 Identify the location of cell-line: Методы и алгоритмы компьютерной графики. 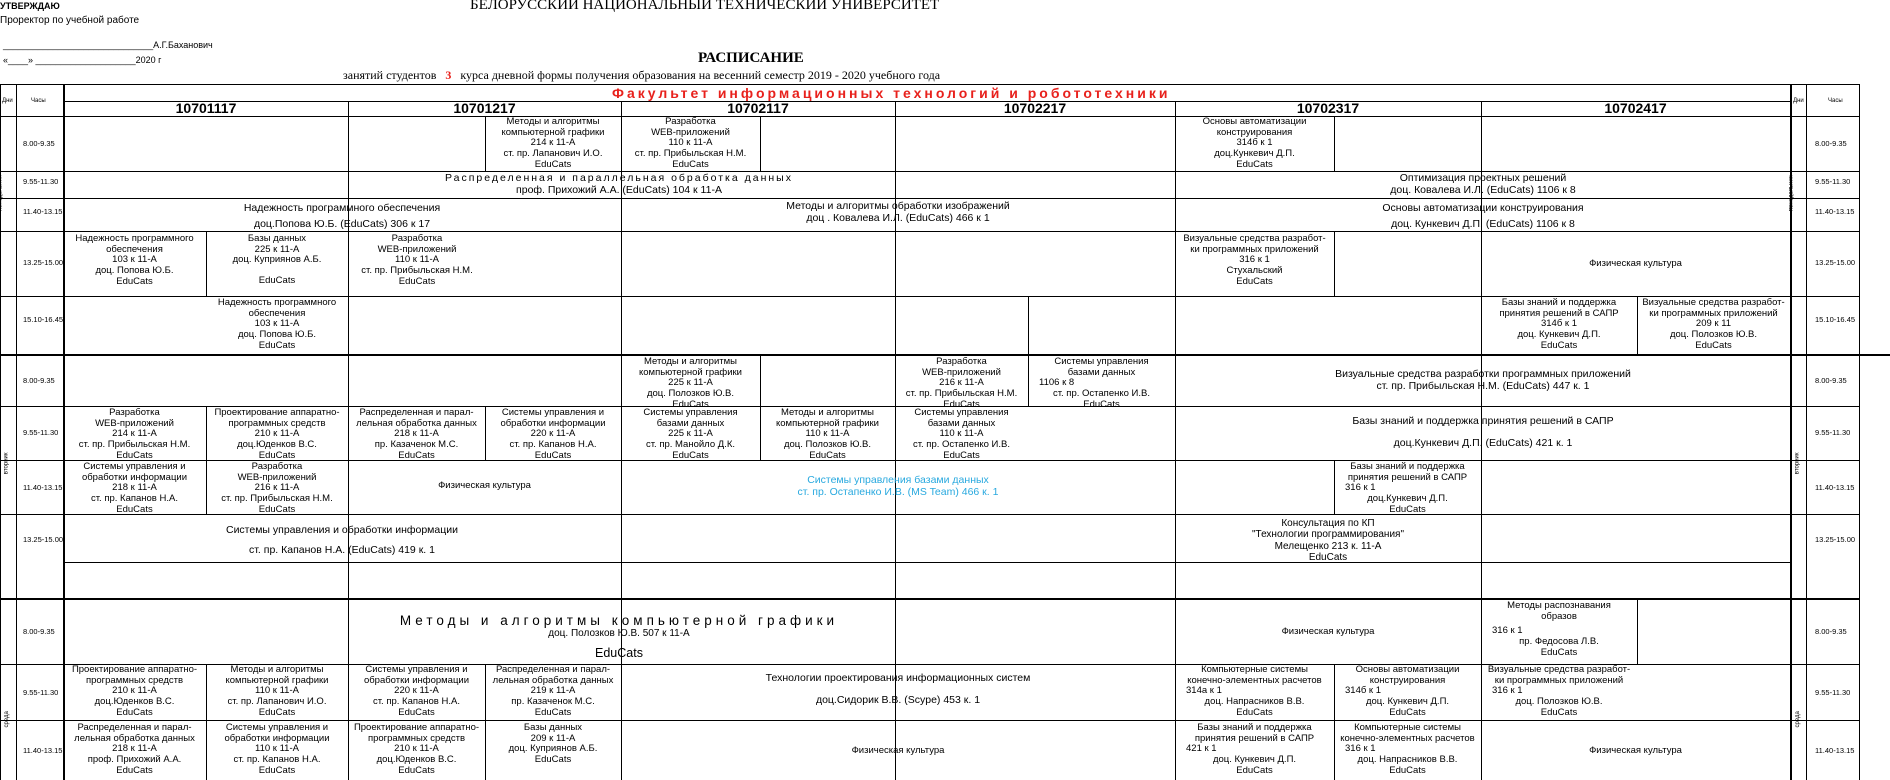
(619, 620).